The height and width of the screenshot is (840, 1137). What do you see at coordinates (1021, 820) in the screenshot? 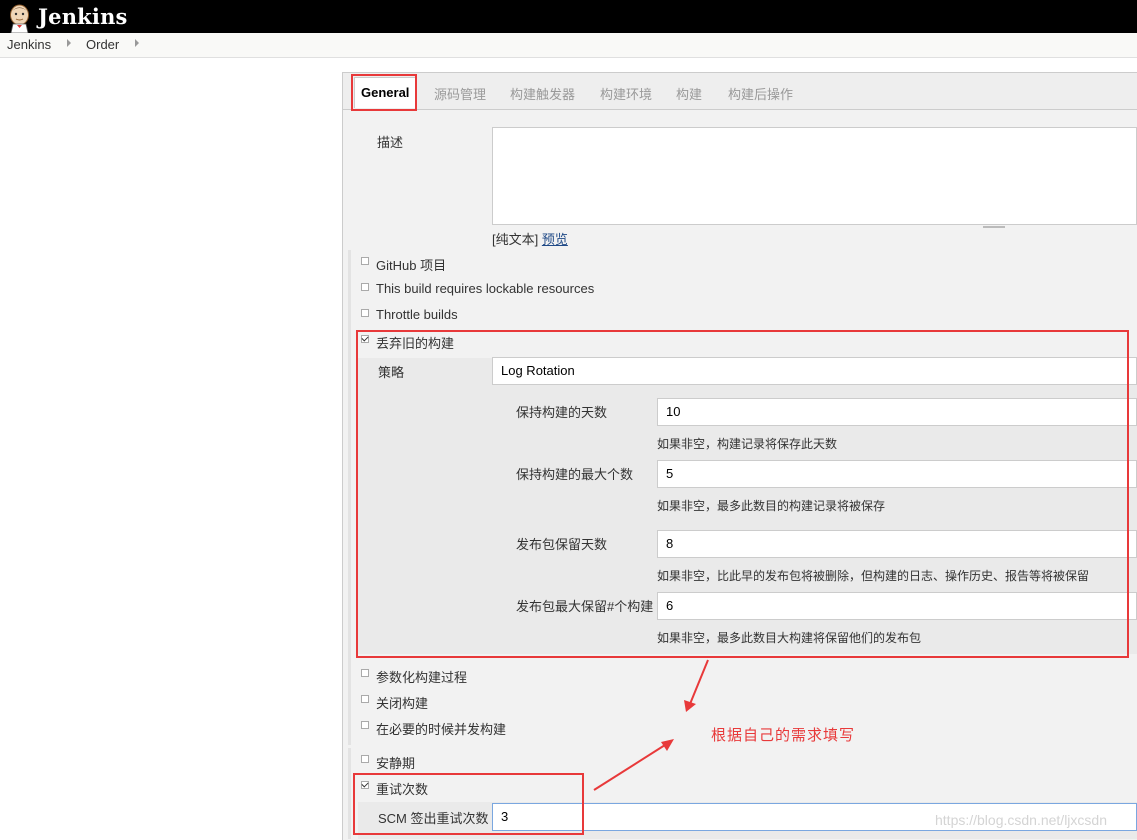
I see `watermark: https://blog.csdn.net/ljxcsdn` at bounding box center [1021, 820].